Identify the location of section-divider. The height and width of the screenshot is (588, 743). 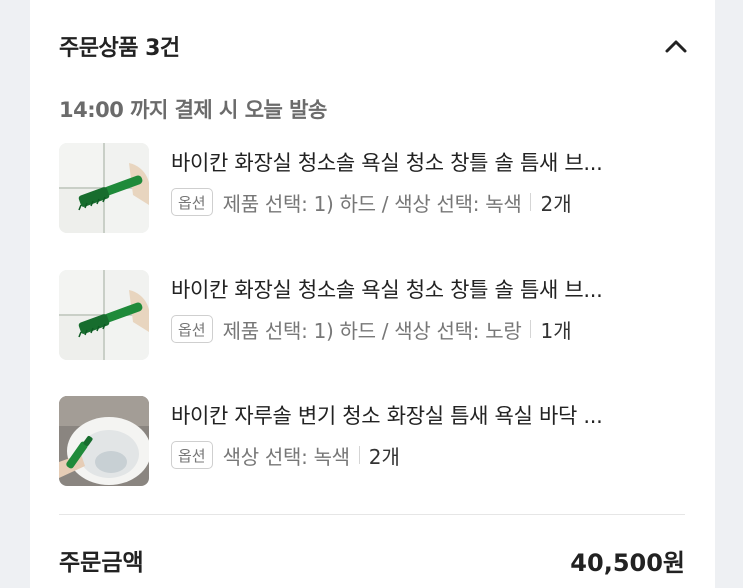
(372, 514).